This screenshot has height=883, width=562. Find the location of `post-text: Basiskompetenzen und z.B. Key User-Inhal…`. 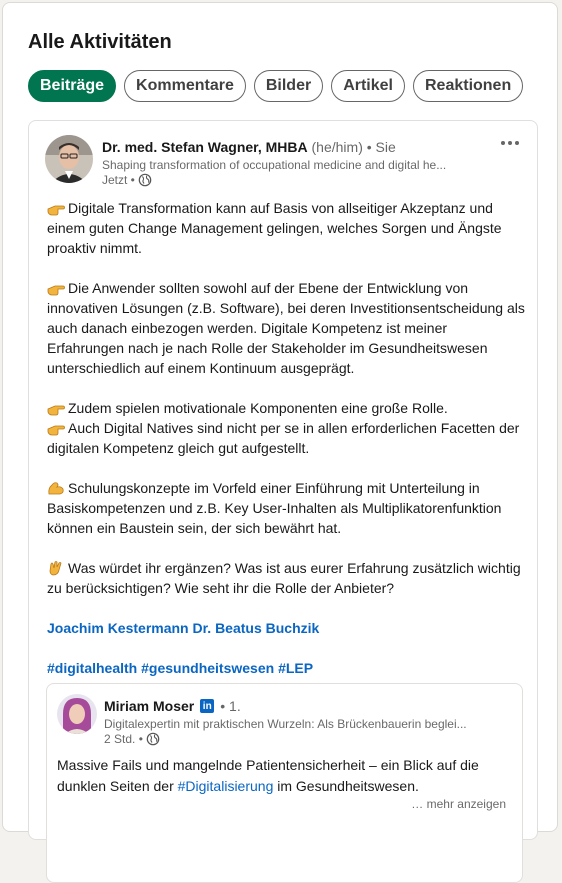

post-text: Basiskompetenzen und z.B. Key User-Inhal… is located at coordinates (274, 508).